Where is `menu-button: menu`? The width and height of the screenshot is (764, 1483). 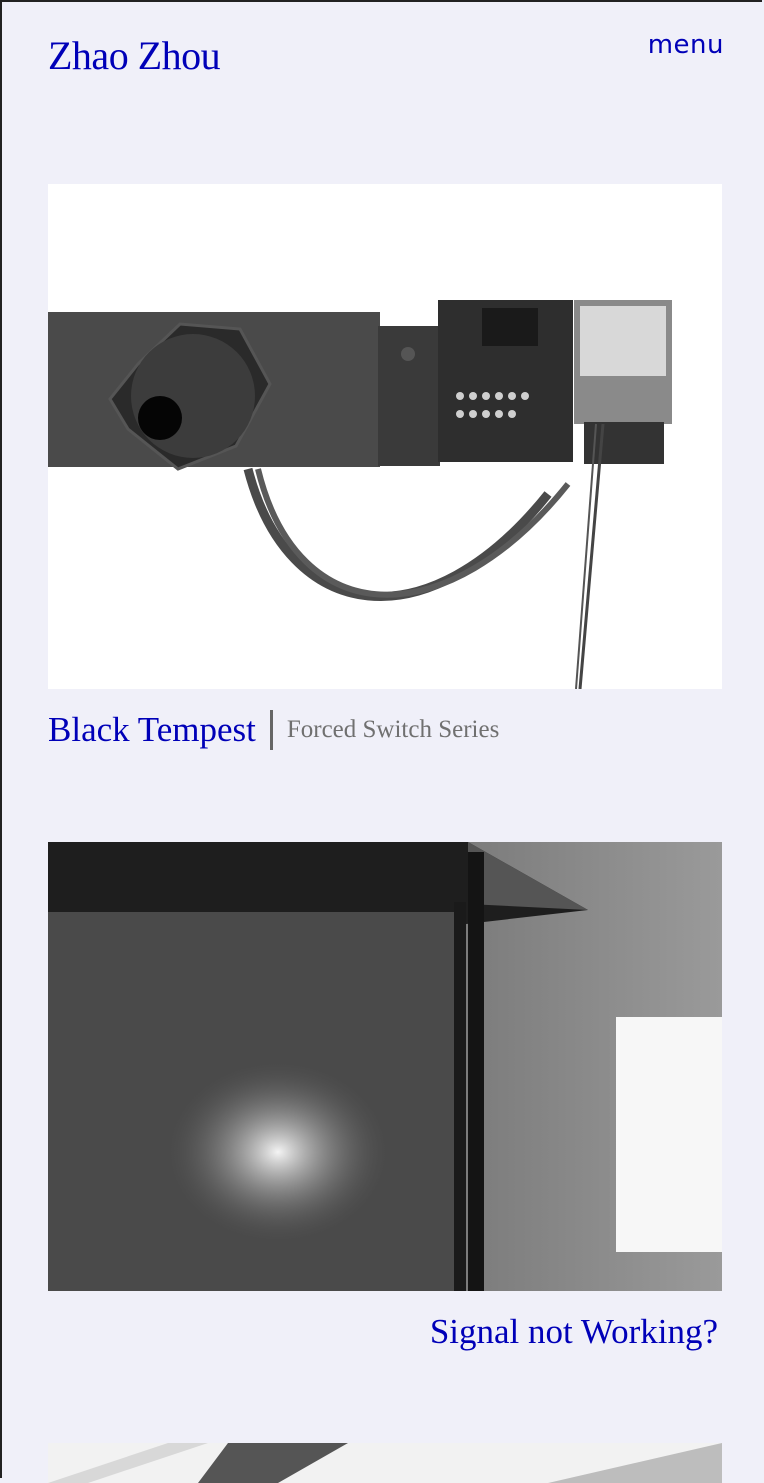
menu-button: menu is located at coordinates (686, 45).